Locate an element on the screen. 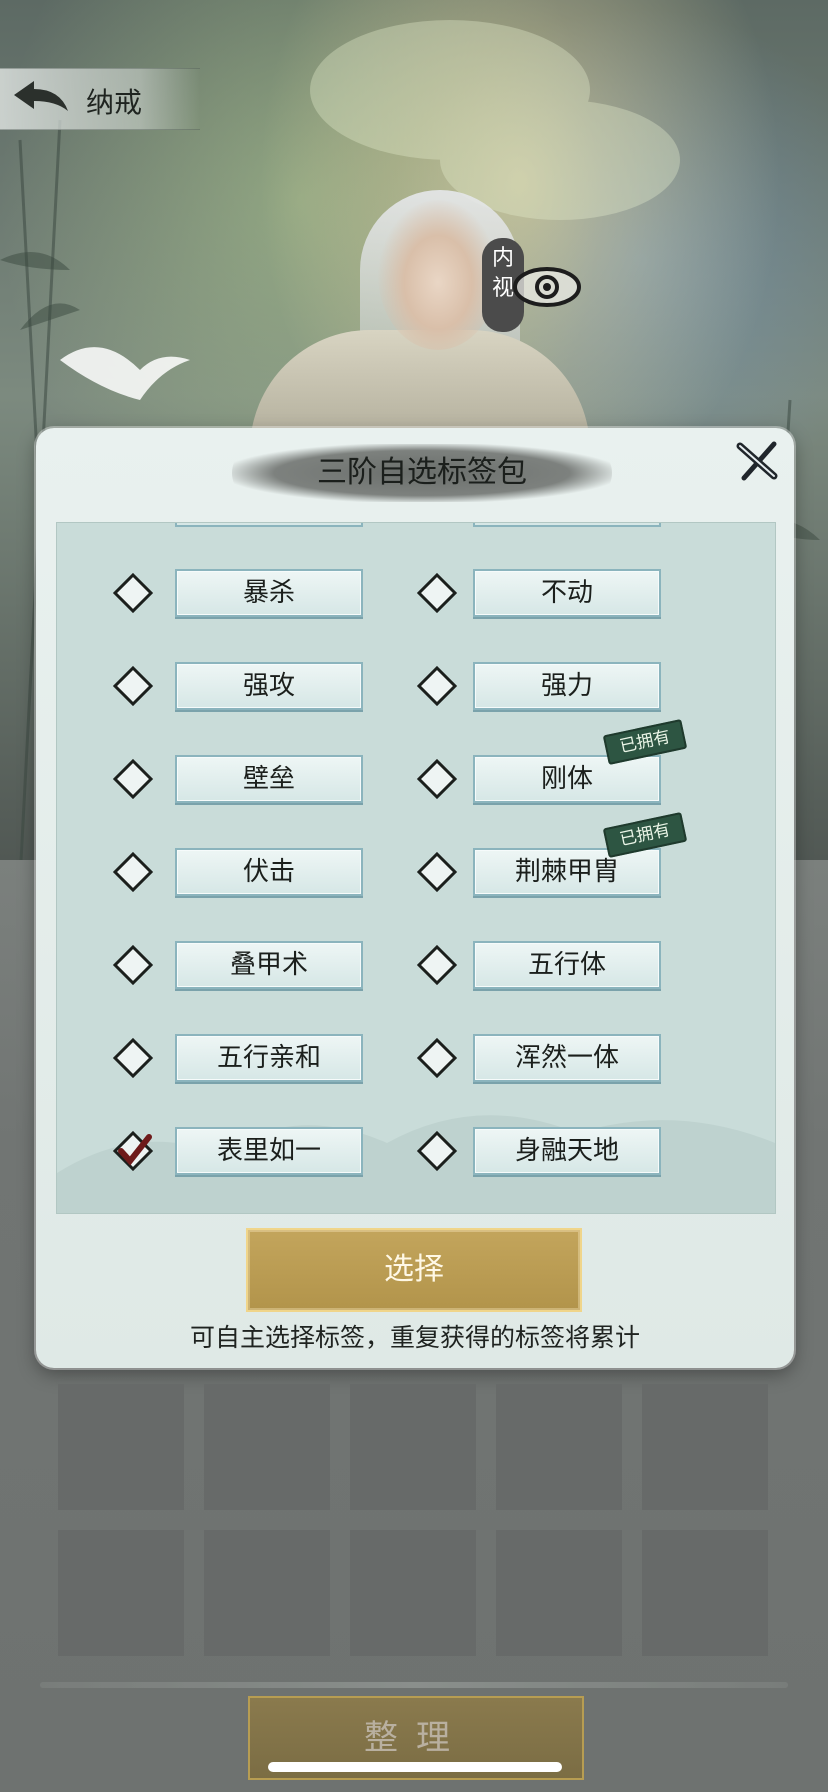 The height and width of the screenshot is (1792, 828). tag-option: 浑然一体 is located at coordinates (567, 1058).